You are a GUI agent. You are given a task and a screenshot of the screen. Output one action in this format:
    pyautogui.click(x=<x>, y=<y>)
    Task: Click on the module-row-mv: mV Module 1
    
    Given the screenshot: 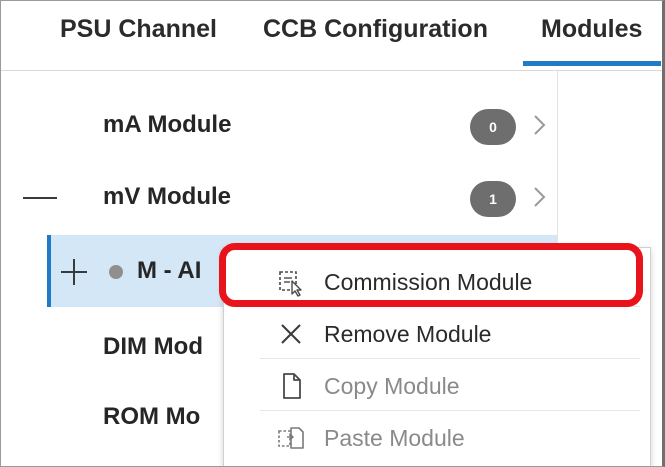 What is the action you would take?
    pyautogui.click(x=279, y=197)
    